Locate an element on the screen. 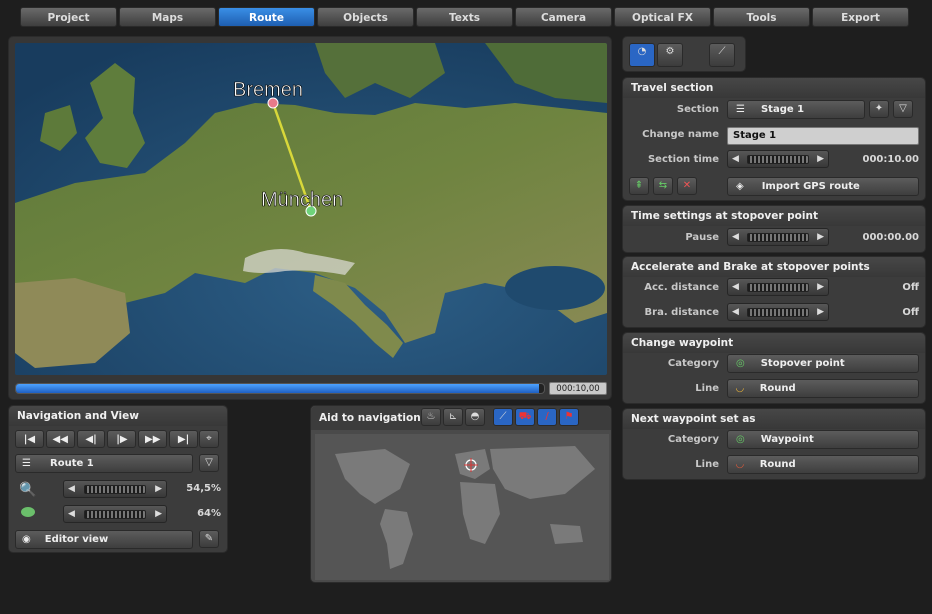  camera-icon: ◉ is located at coordinates (26, 539).